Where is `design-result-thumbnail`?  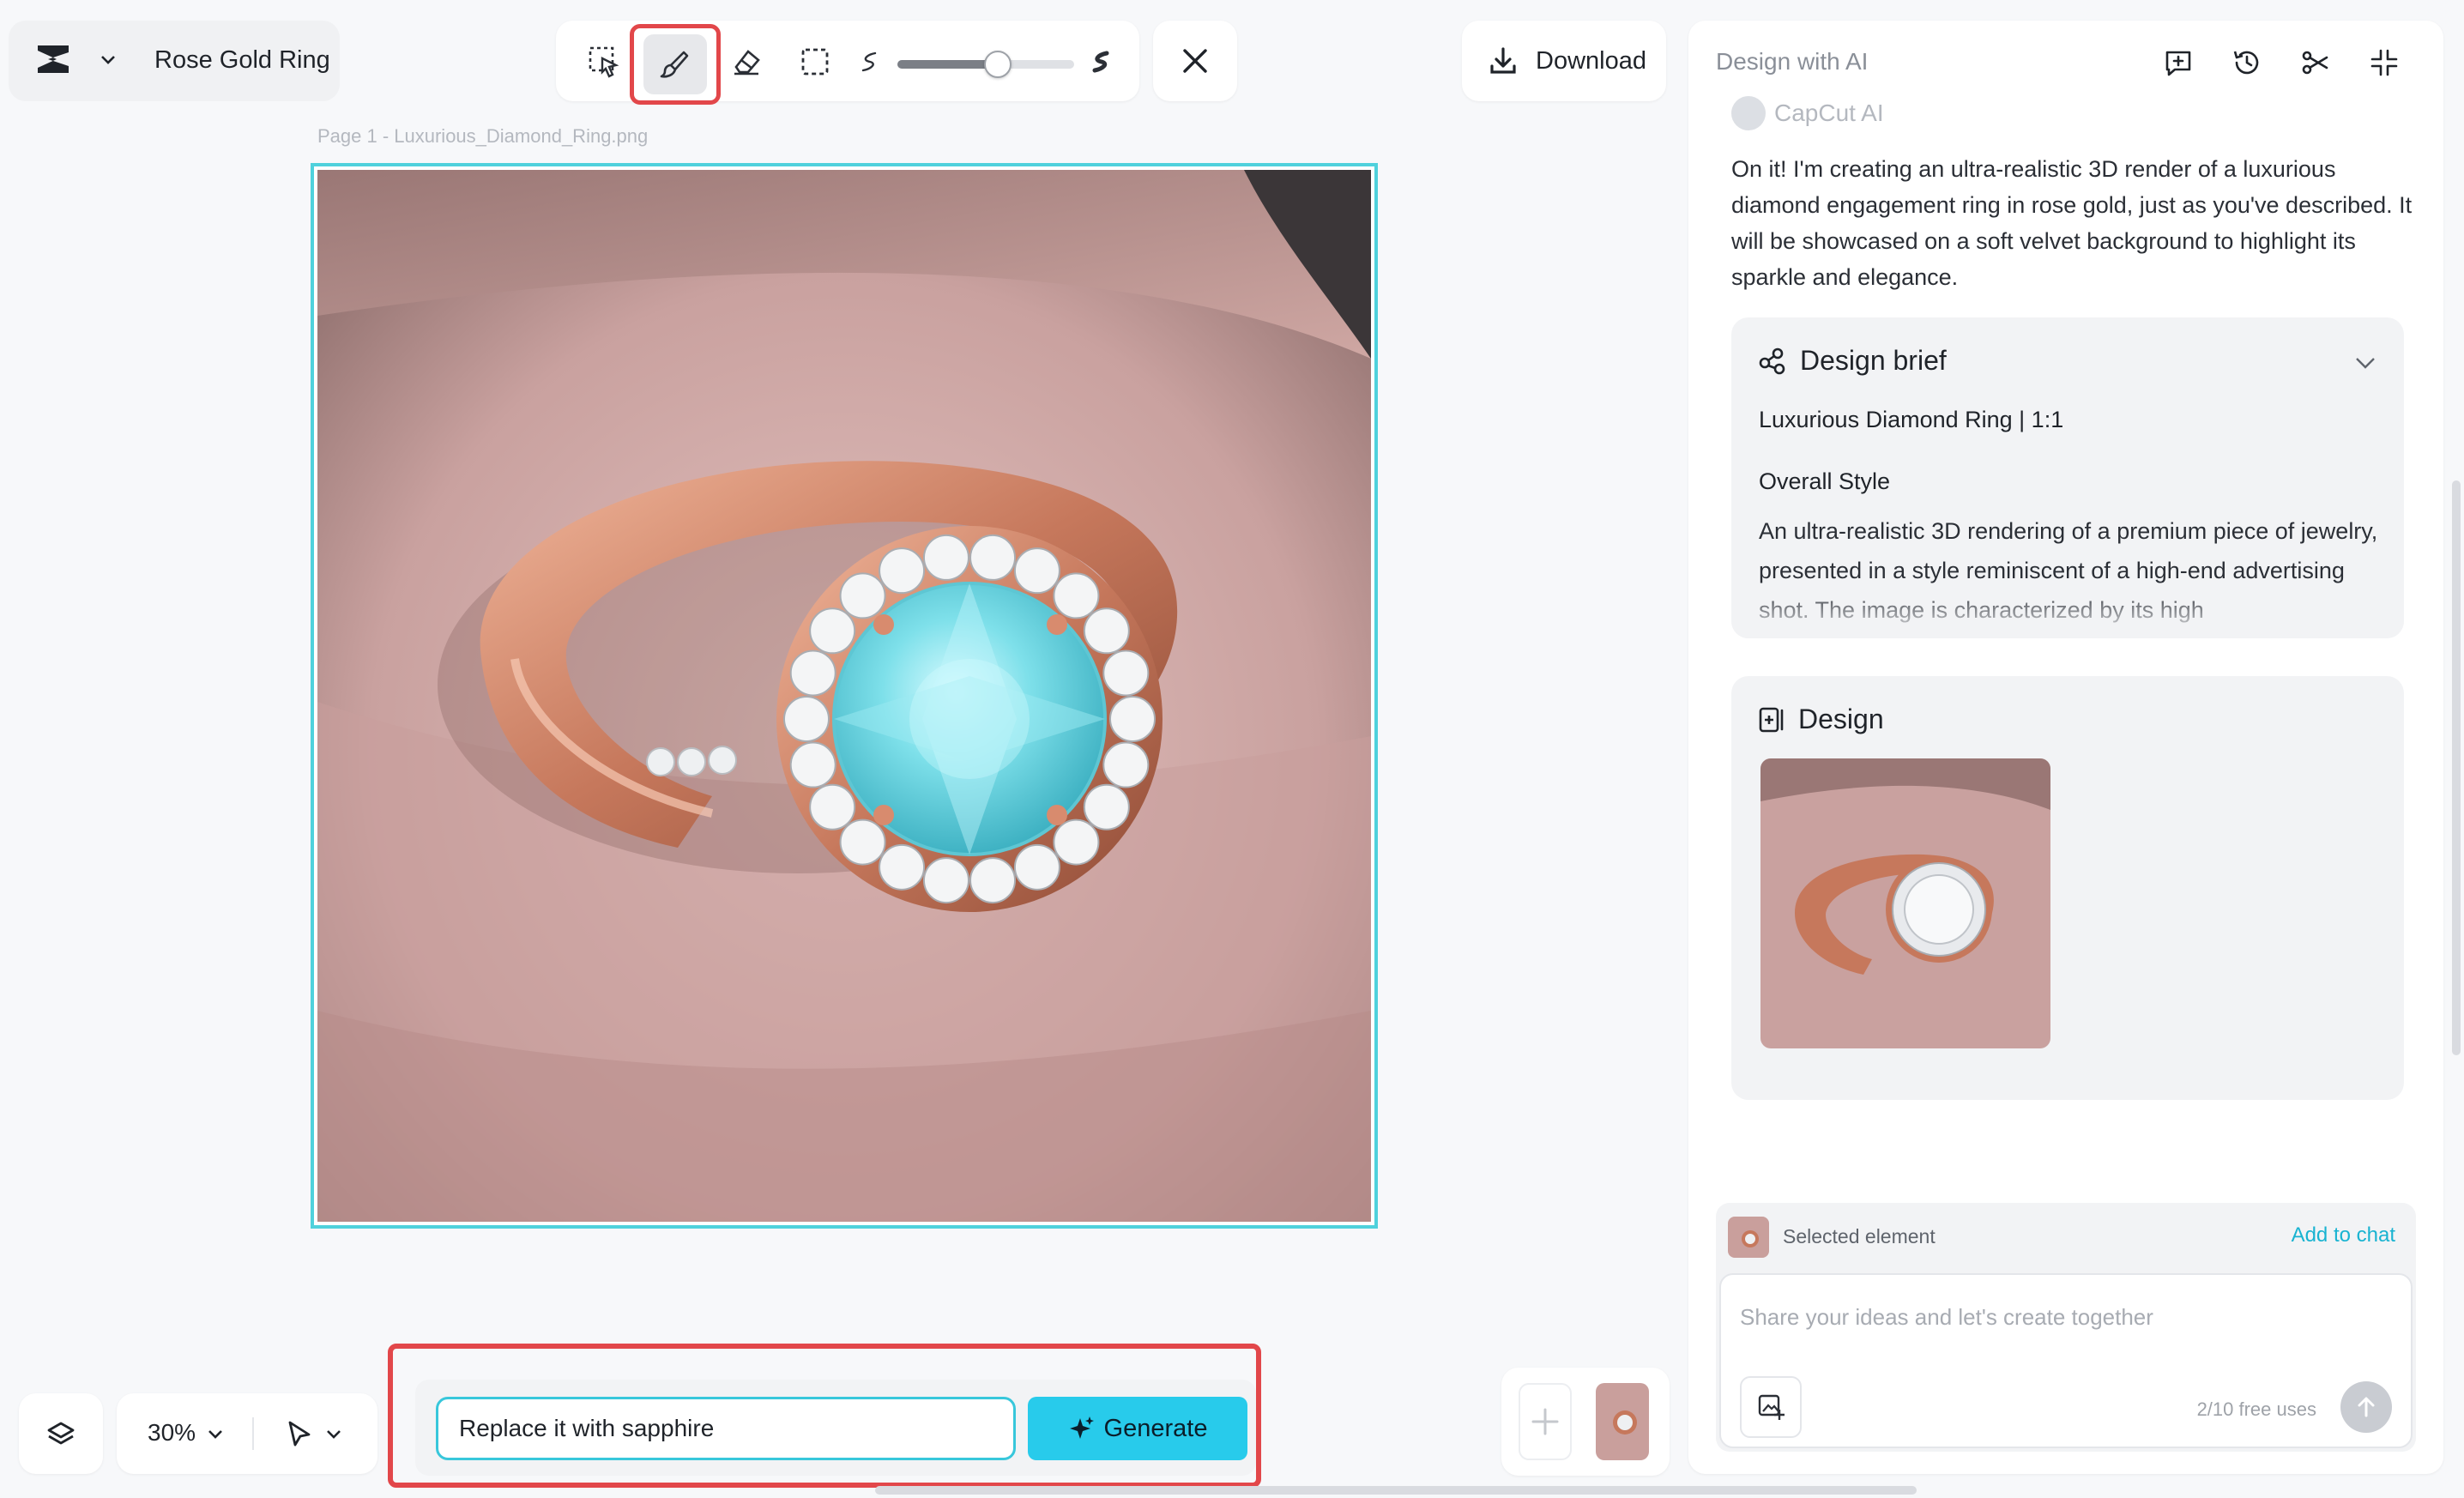 design-result-thumbnail is located at coordinates (1905, 903).